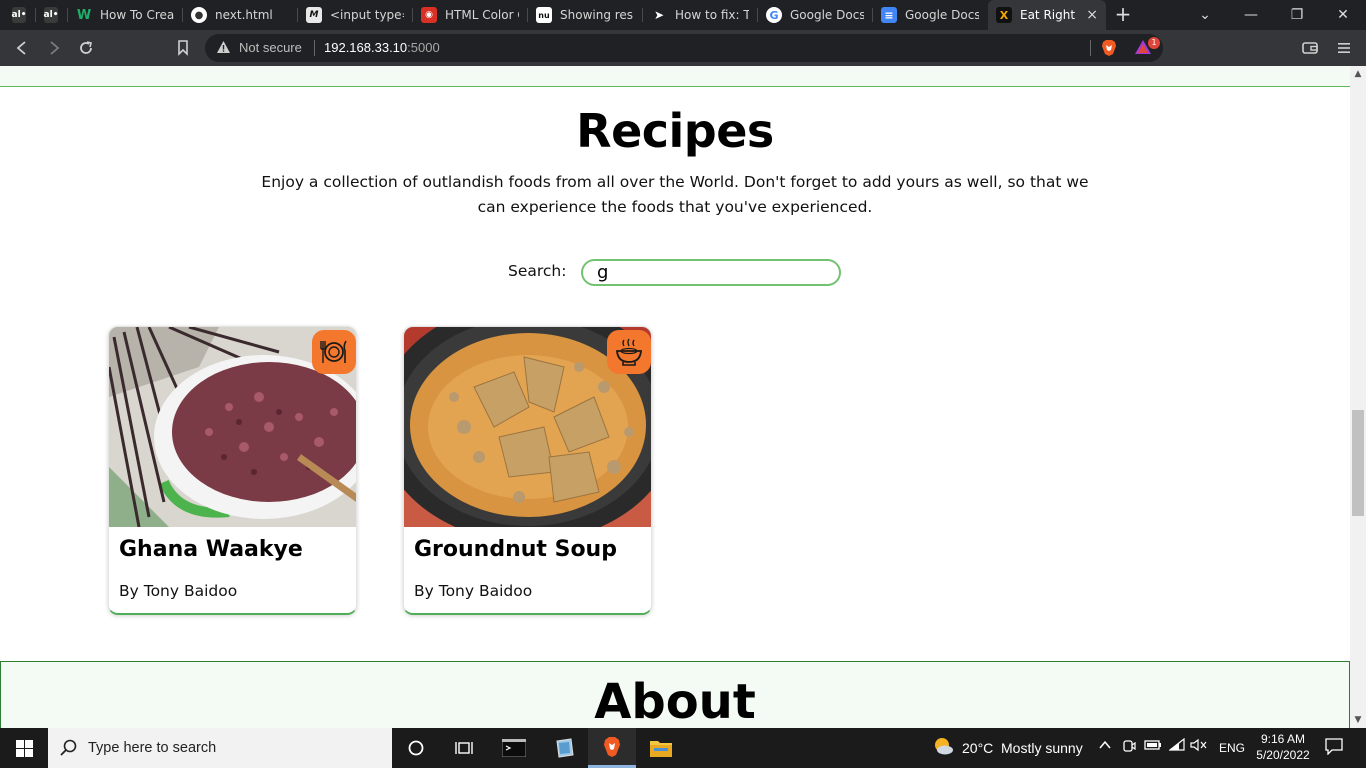  Describe the element at coordinates (597, 15) in the screenshot. I see `tab-title: Showing result` at that location.